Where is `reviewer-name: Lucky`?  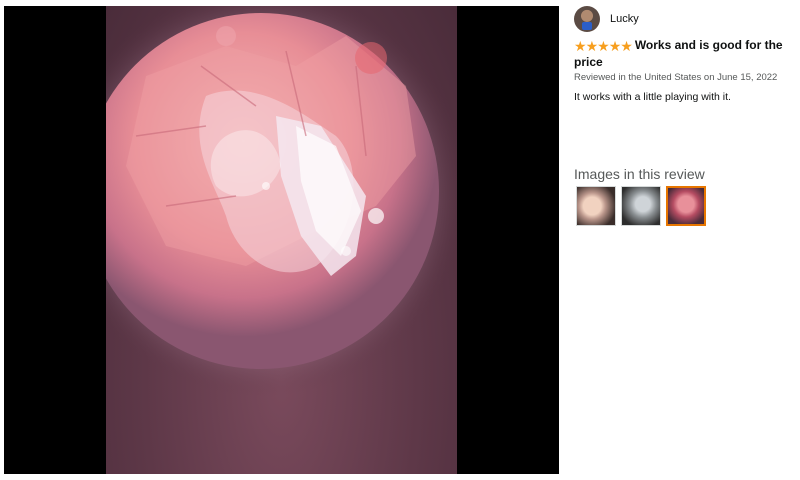 reviewer-name: Lucky is located at coordinates (624, 19).